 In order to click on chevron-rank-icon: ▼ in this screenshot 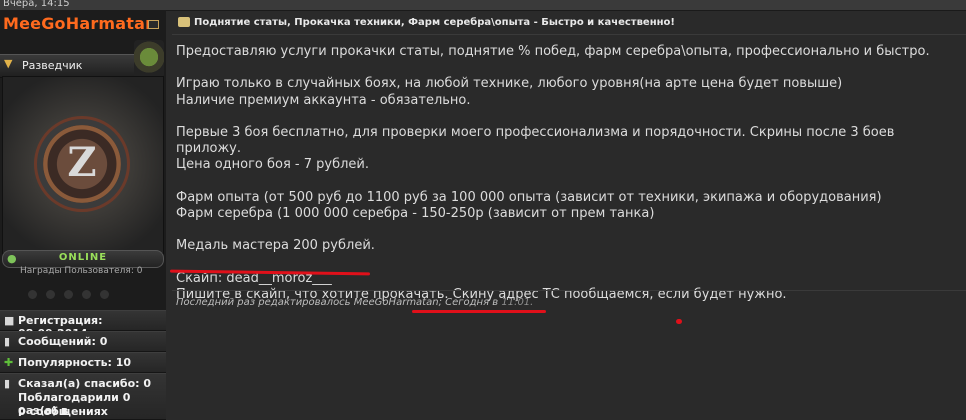, I will do `click(8, 63)`.